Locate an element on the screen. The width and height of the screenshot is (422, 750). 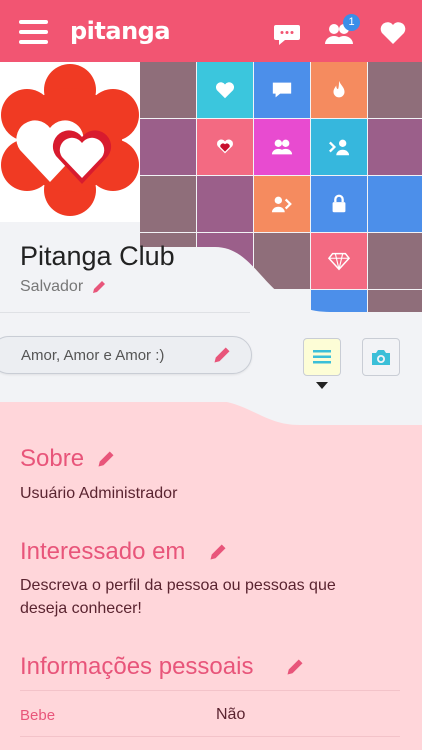
list-view-button is located at coordinates (322, 357).